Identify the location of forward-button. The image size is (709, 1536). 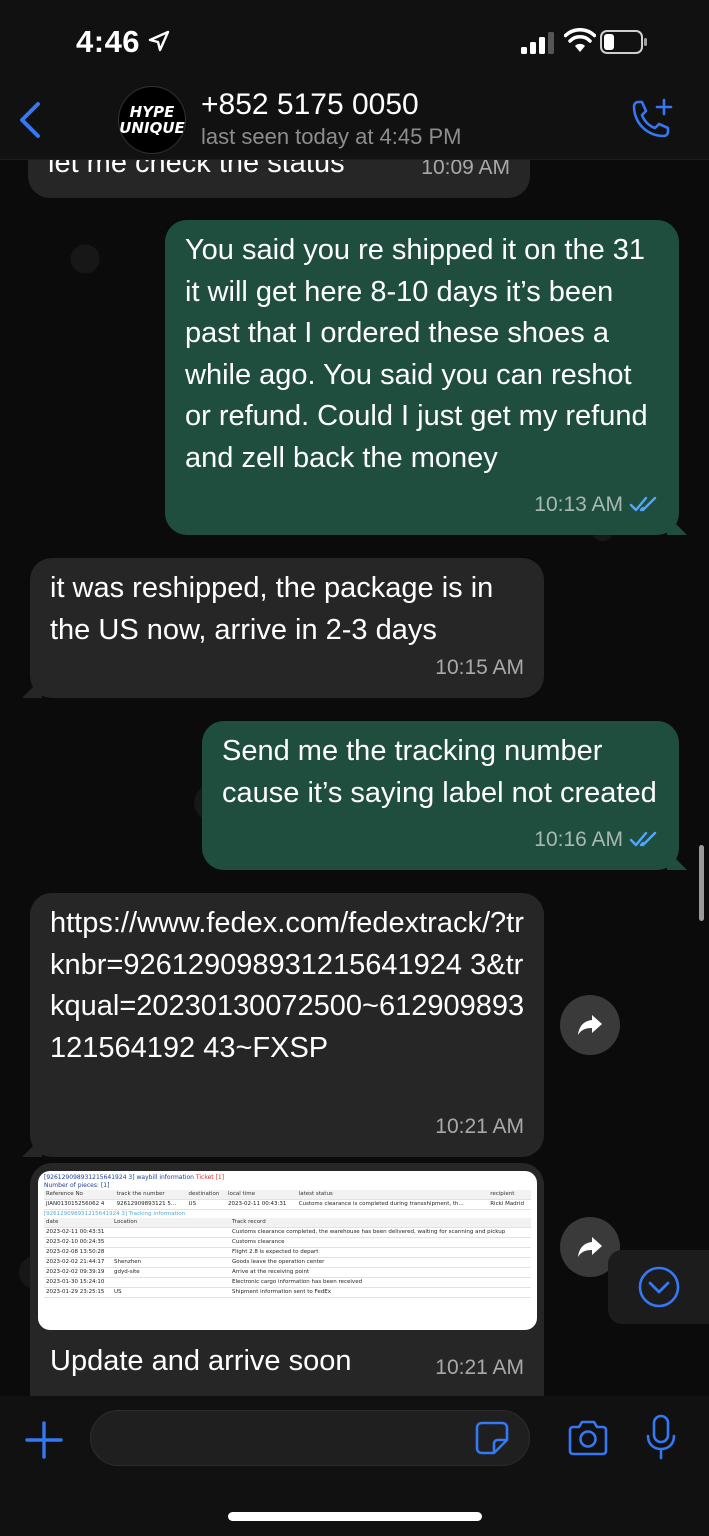
(590, 1025).